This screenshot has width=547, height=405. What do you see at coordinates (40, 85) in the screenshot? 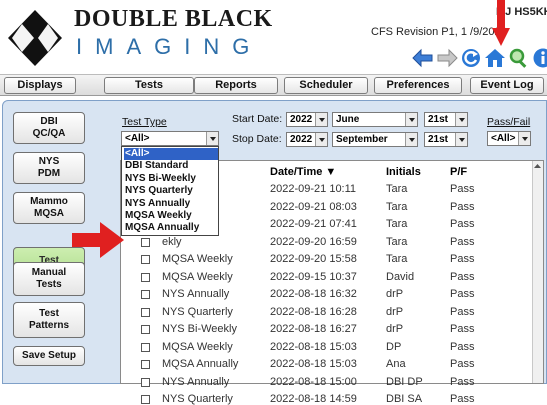
I see `menu-displays: Displays` at bounding box center [40, 85].